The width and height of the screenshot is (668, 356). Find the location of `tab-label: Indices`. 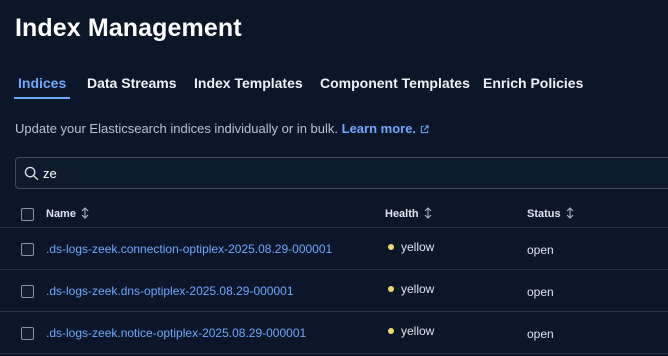

tab-label: Indices is located at coordinates (42, 83).